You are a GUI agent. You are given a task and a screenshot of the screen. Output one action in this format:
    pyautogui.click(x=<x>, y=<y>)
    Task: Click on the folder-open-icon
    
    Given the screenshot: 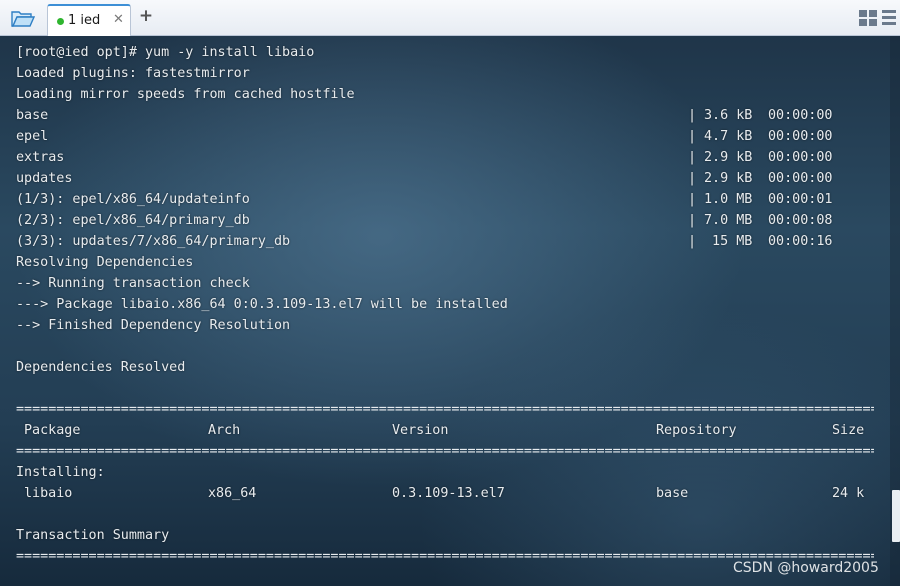 What is the action you would take?
    pyautogui.click(x=23, y=19)
    